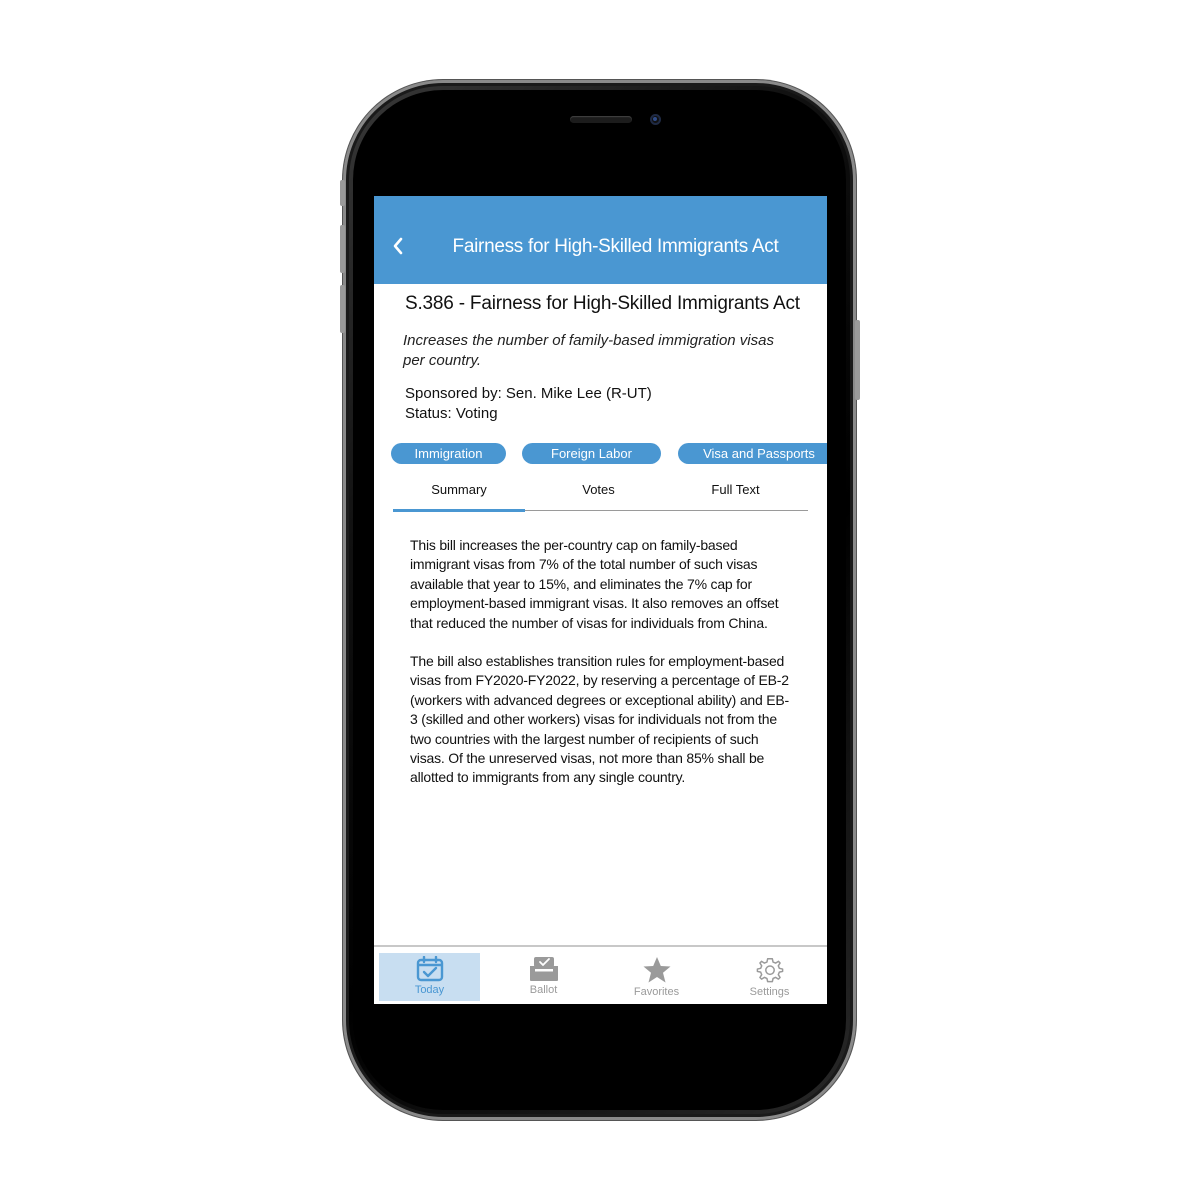  Describe the element at coordinates (543, 969) in the screenshot. I see `ballot-box-icon` at that location.